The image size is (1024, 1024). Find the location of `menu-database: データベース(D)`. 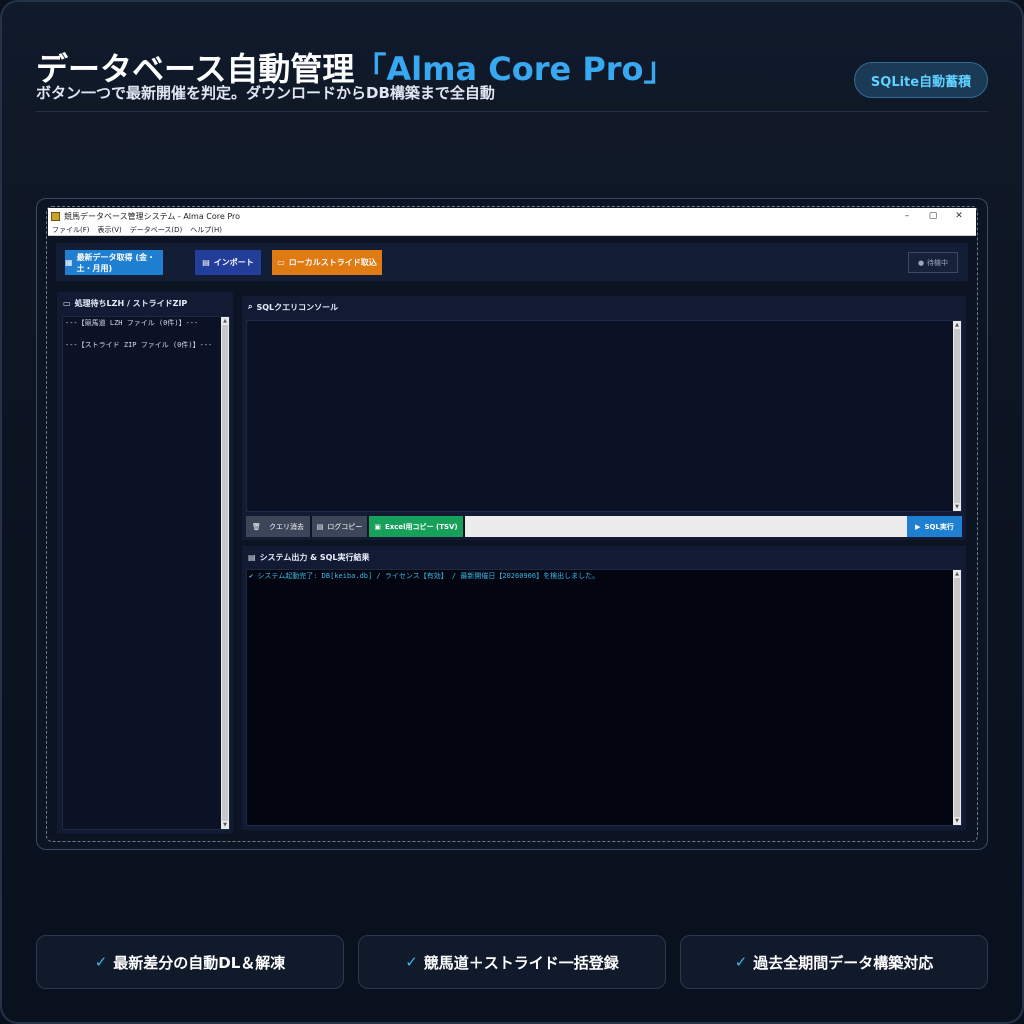

menu-database: データベース(D) is located at coordinates (156, 230).